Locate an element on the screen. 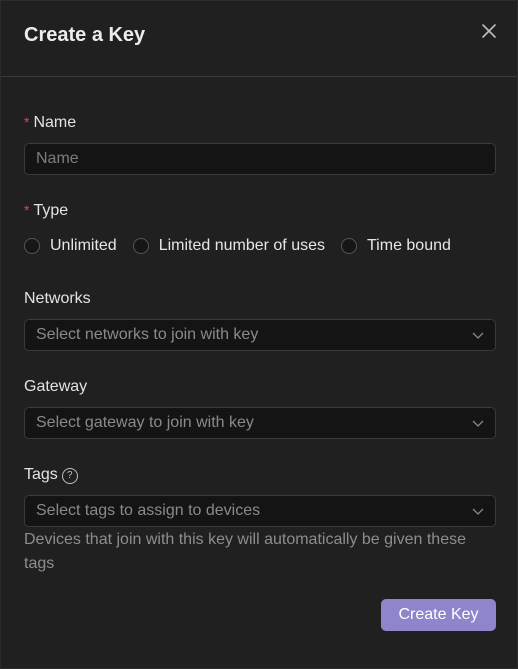 The width and height of the screenshot is (518, 669). type-label-text: Type is located at coordinates (51, 210).